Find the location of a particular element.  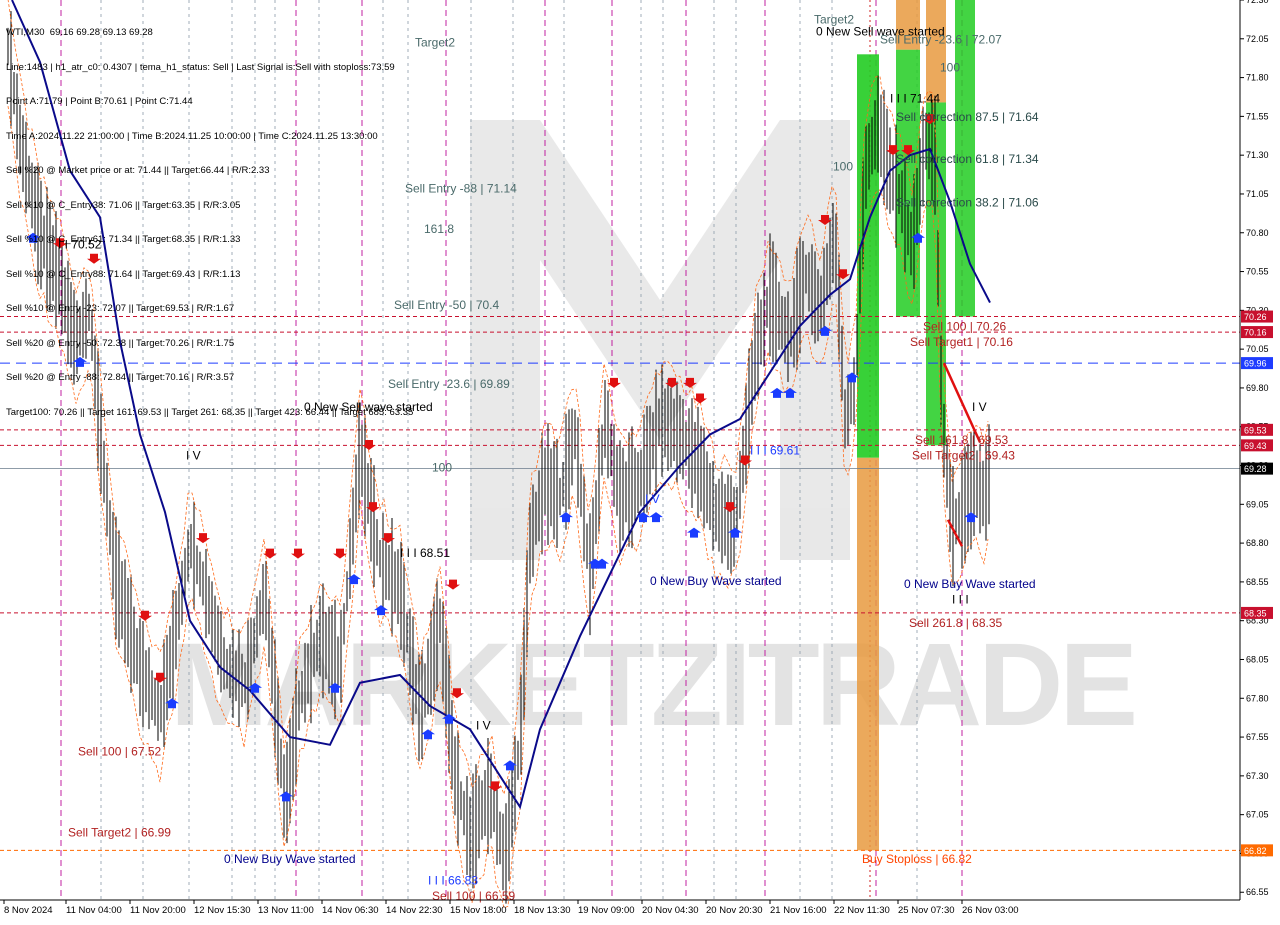

y-tick-label: 71.80 is located at coordinates (1257, 78).